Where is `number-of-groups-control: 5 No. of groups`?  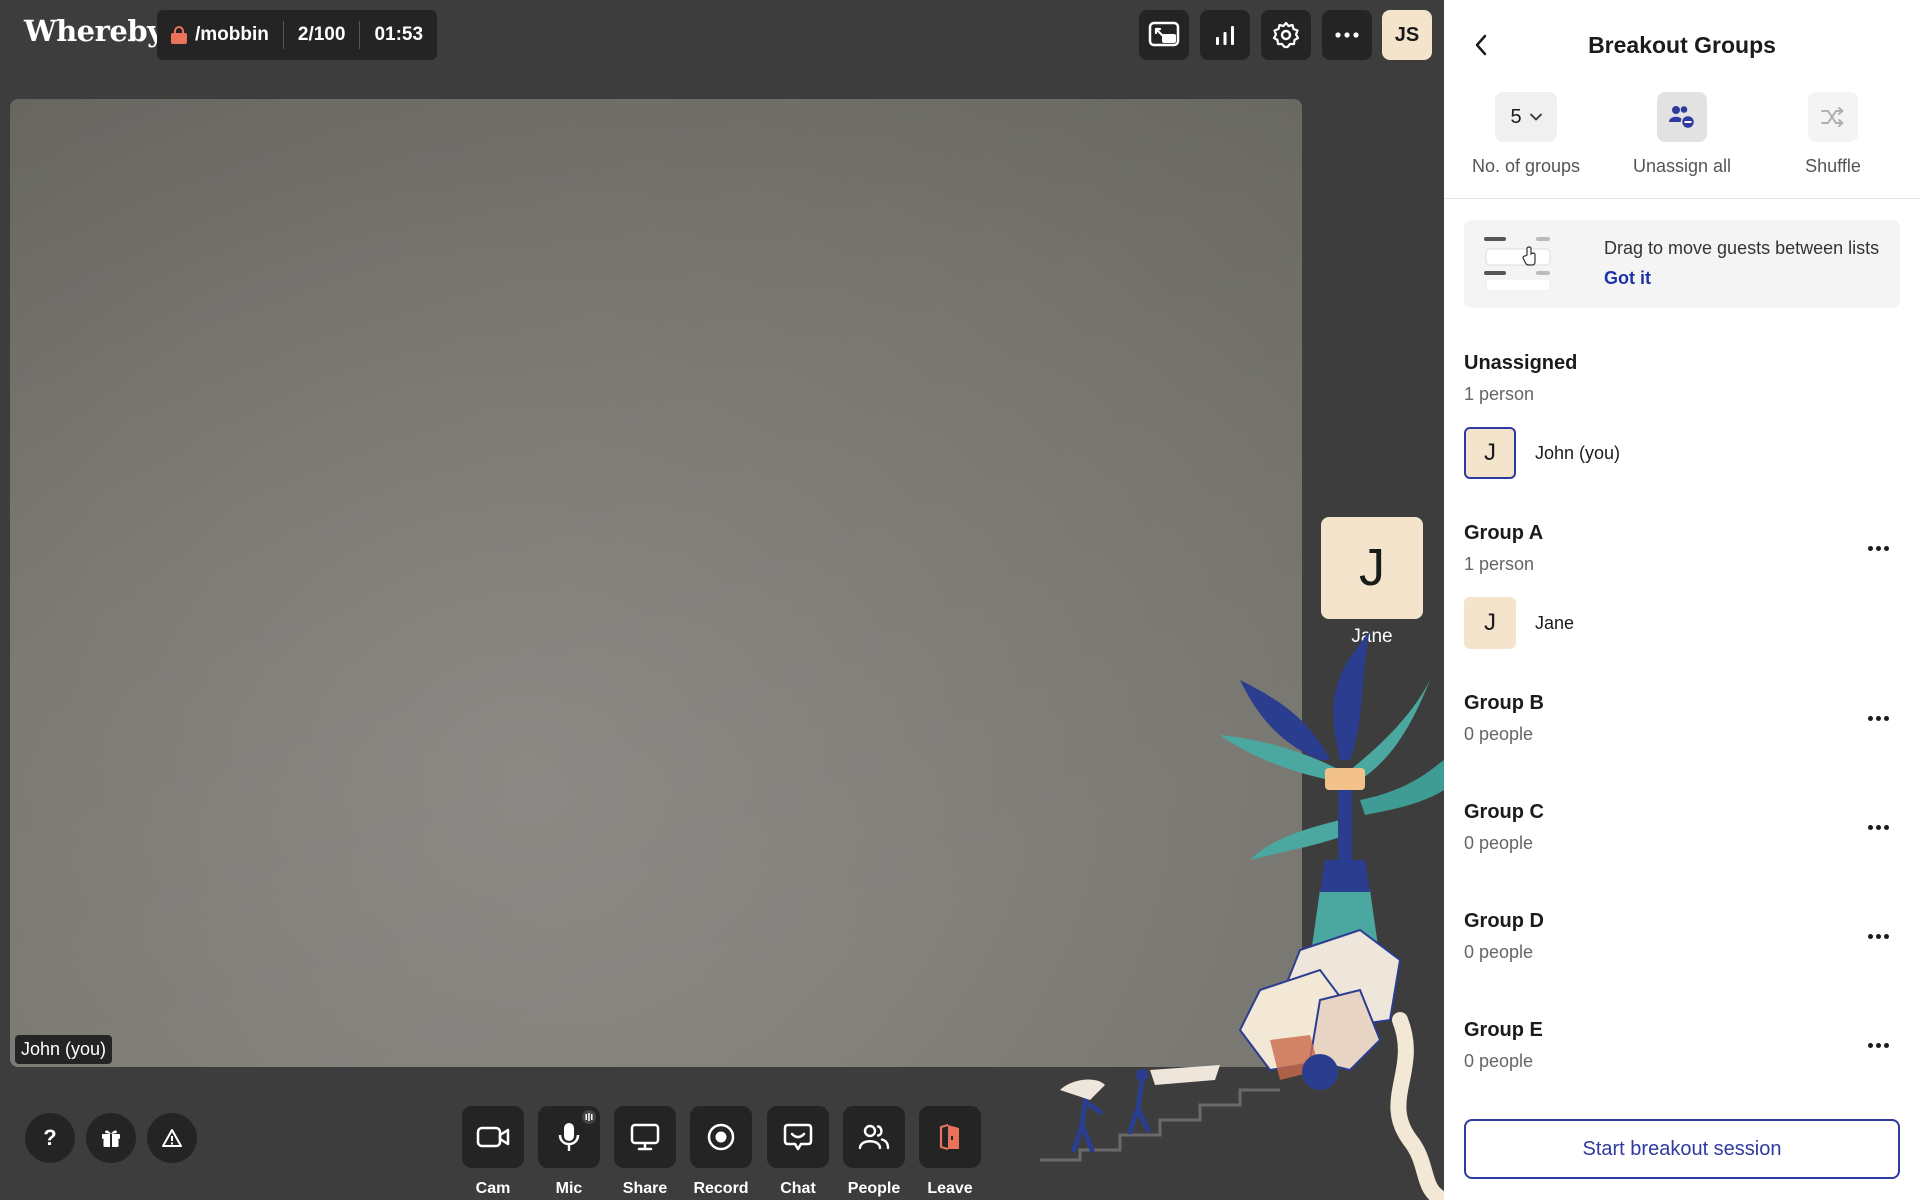 number-of-groups-control: 5 No. of groups is located at coordinates (1526, 134).